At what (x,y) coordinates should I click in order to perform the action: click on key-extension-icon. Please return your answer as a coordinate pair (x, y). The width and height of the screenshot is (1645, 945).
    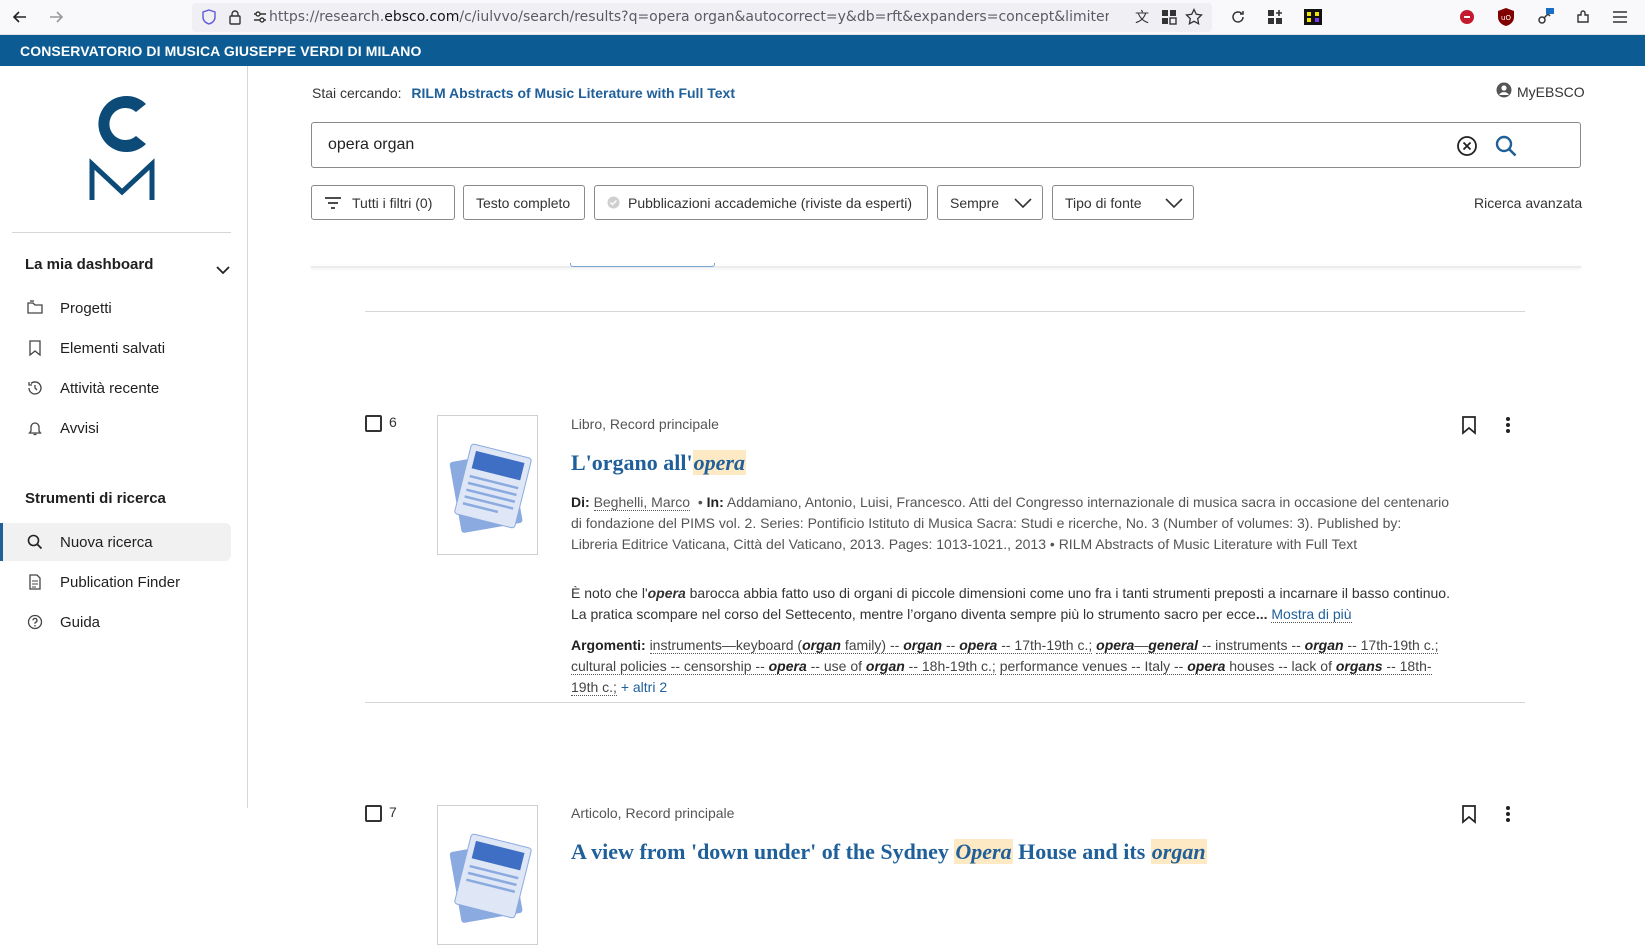
    Looking at the image, I should click on (1545, 17).